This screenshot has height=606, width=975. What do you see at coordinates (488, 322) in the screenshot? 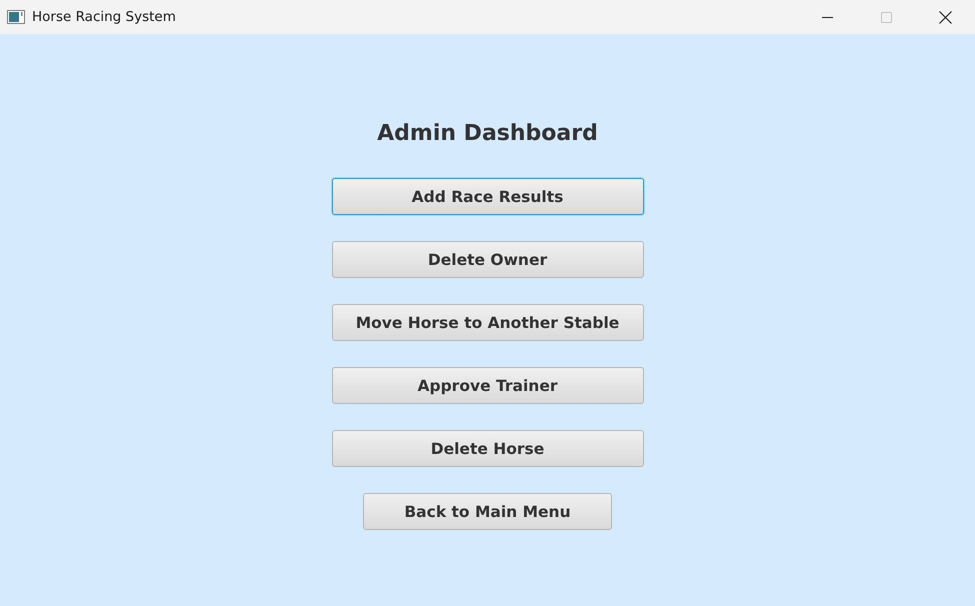
I see `action-button: Move Horse to Another Stable` at bounding box center [488, 322].